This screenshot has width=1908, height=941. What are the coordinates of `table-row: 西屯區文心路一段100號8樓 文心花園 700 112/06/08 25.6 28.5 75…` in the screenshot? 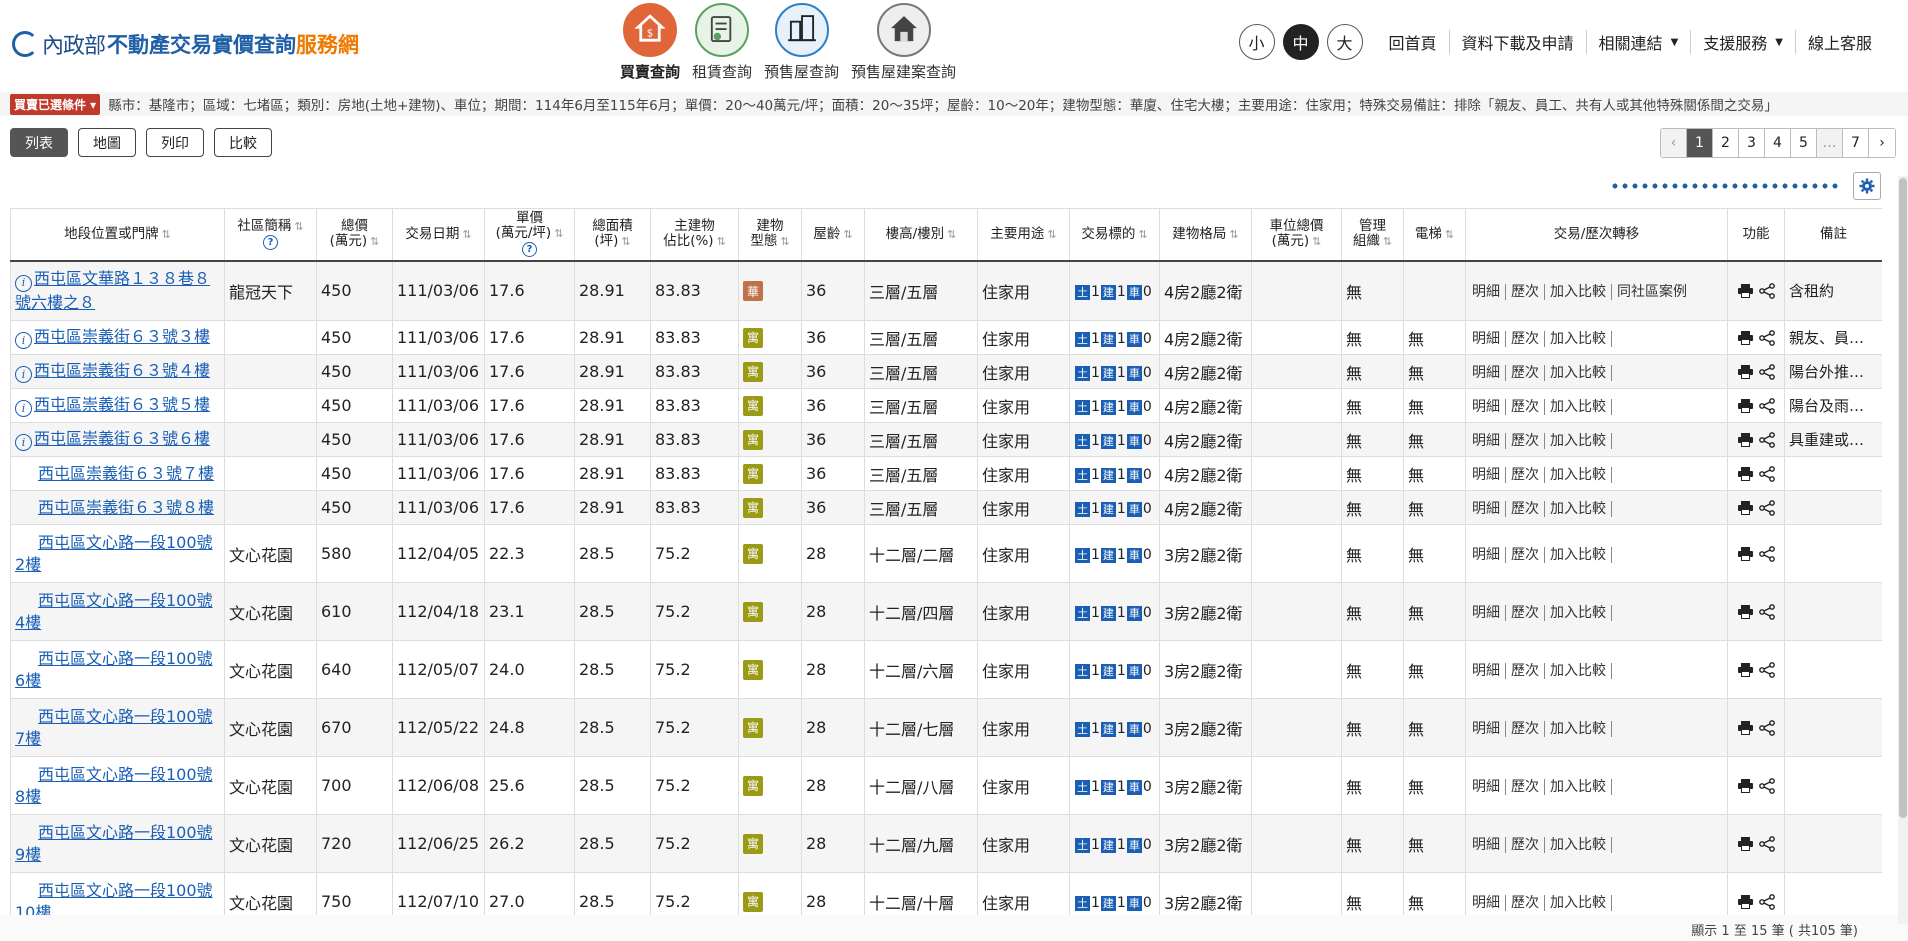 It's located at (946, 785).